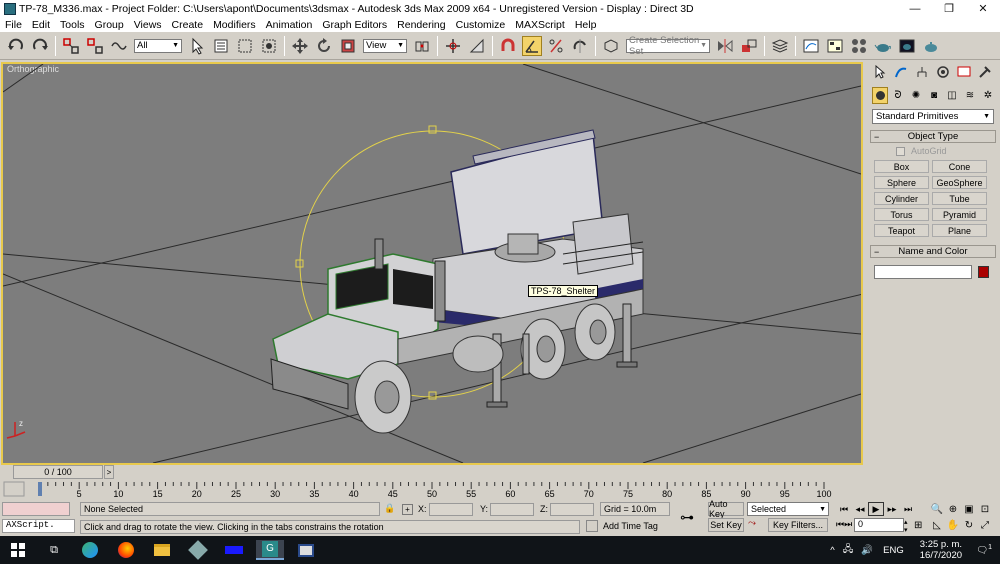 The width and height of the screenshot is (1000, 564). Describe the element at coordinates (90, 550) in the screenshot. I see `edge-taskbar-button` at that location.